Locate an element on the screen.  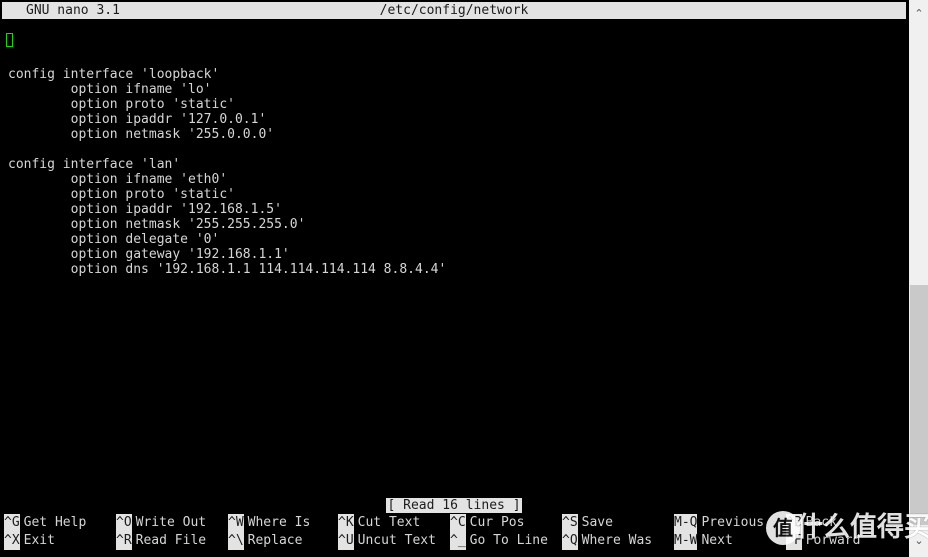
code-line: config interface 'lan' is located at coordinates (94, 164).